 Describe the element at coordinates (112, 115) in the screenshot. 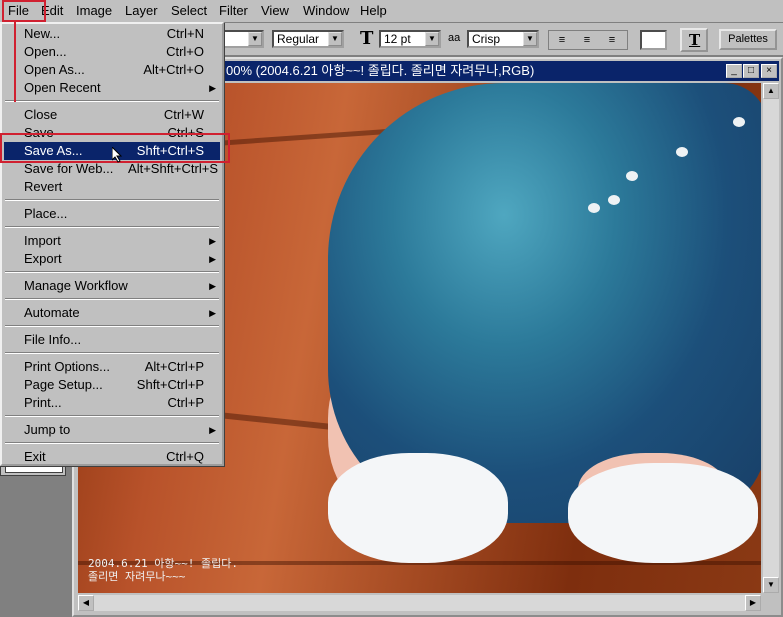

I see `menu-item-close: Close Ctrl+W` at that location.